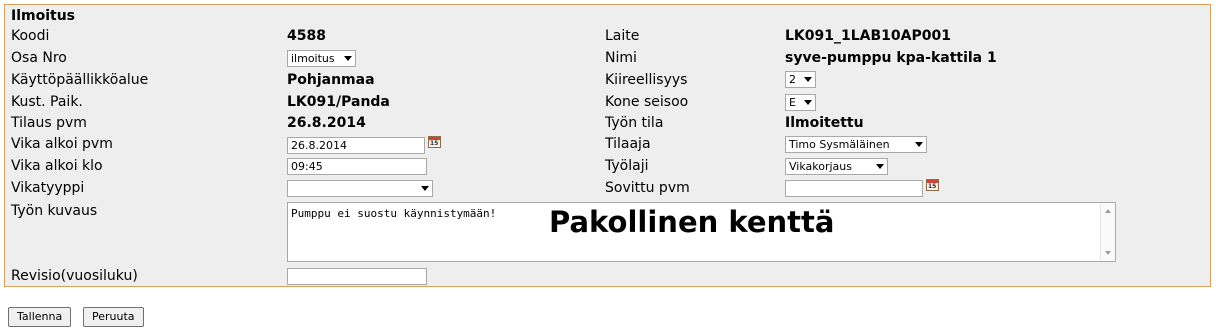  I want to click on kayttopaallikkoalue-label: Käyttöpäällikköalue, so click(80, 80).